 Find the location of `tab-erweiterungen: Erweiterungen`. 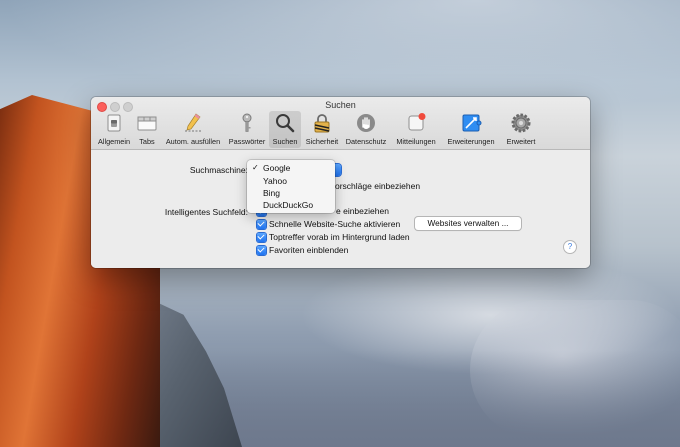

tab-erweiterungen: Erweiterungen is located at coordinates (471, 129).